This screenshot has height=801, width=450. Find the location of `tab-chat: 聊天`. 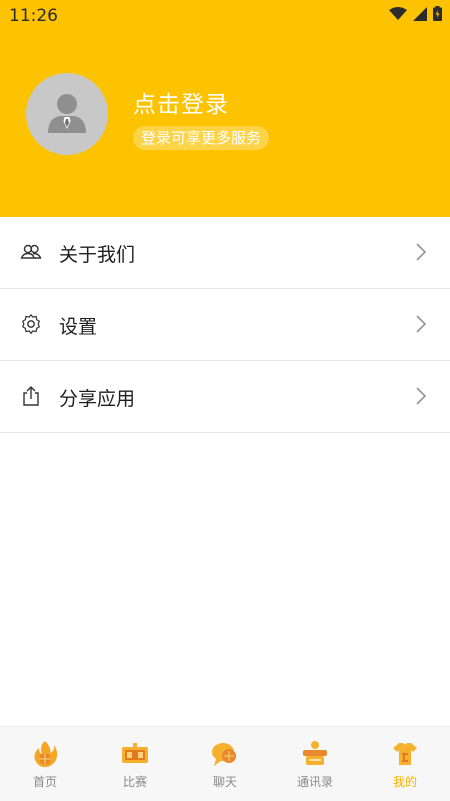

tab-chat: 聊天 is located at coordinates (225, 764).